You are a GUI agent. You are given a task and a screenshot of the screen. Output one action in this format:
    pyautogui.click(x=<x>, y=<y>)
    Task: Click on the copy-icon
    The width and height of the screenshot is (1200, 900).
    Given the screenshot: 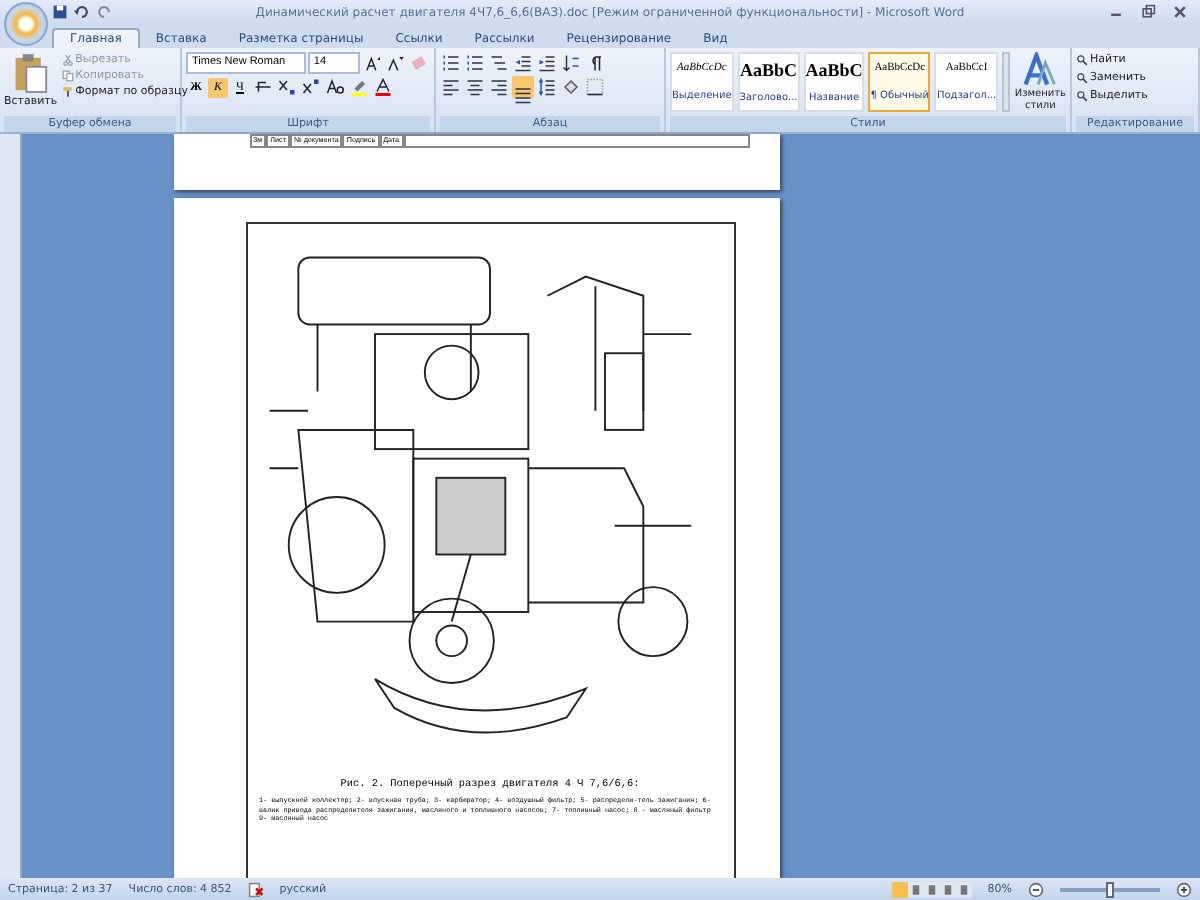 What is the action you would take?
    pyautogui.click(x=67, y=76)
    